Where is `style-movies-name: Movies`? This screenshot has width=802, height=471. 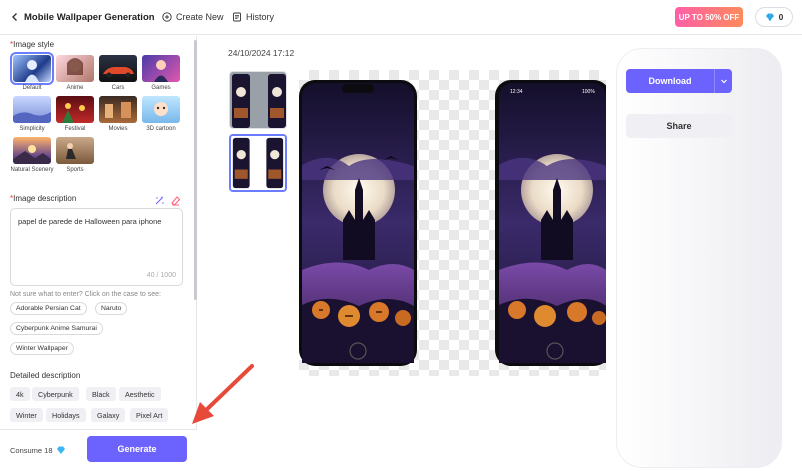 style-movies-name: Movies is located at coordinates (118, 129).